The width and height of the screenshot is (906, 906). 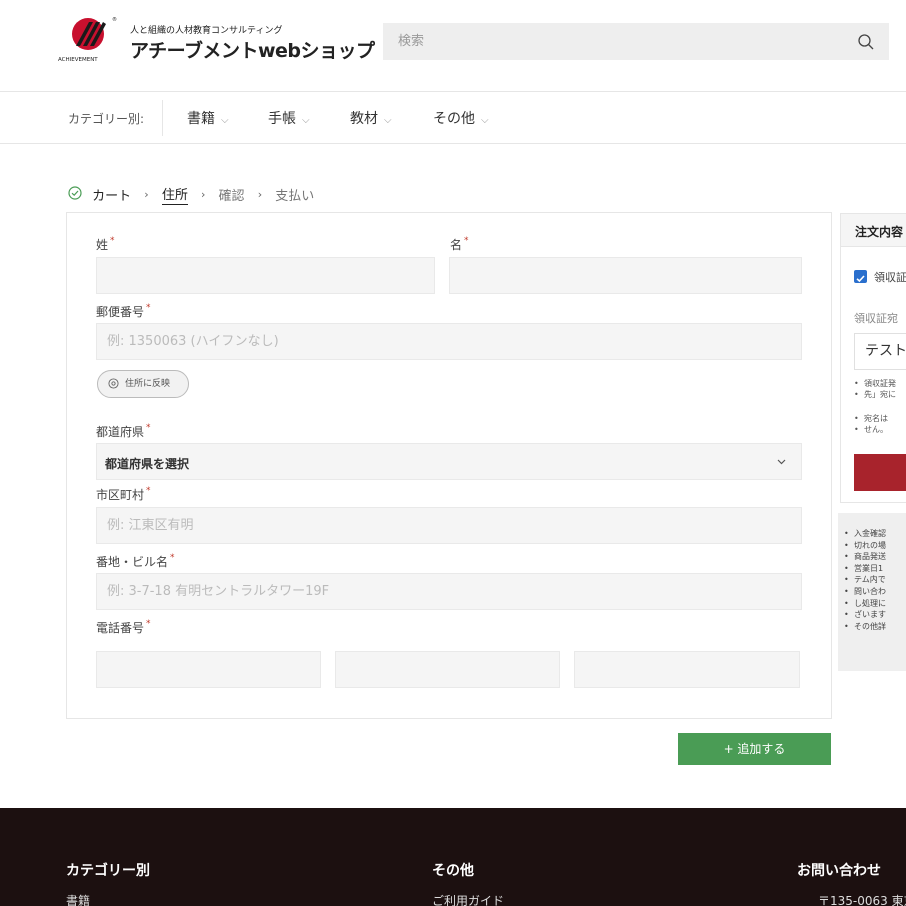 I want to click on step-confirm: 確認, so click(x=231, y=196).